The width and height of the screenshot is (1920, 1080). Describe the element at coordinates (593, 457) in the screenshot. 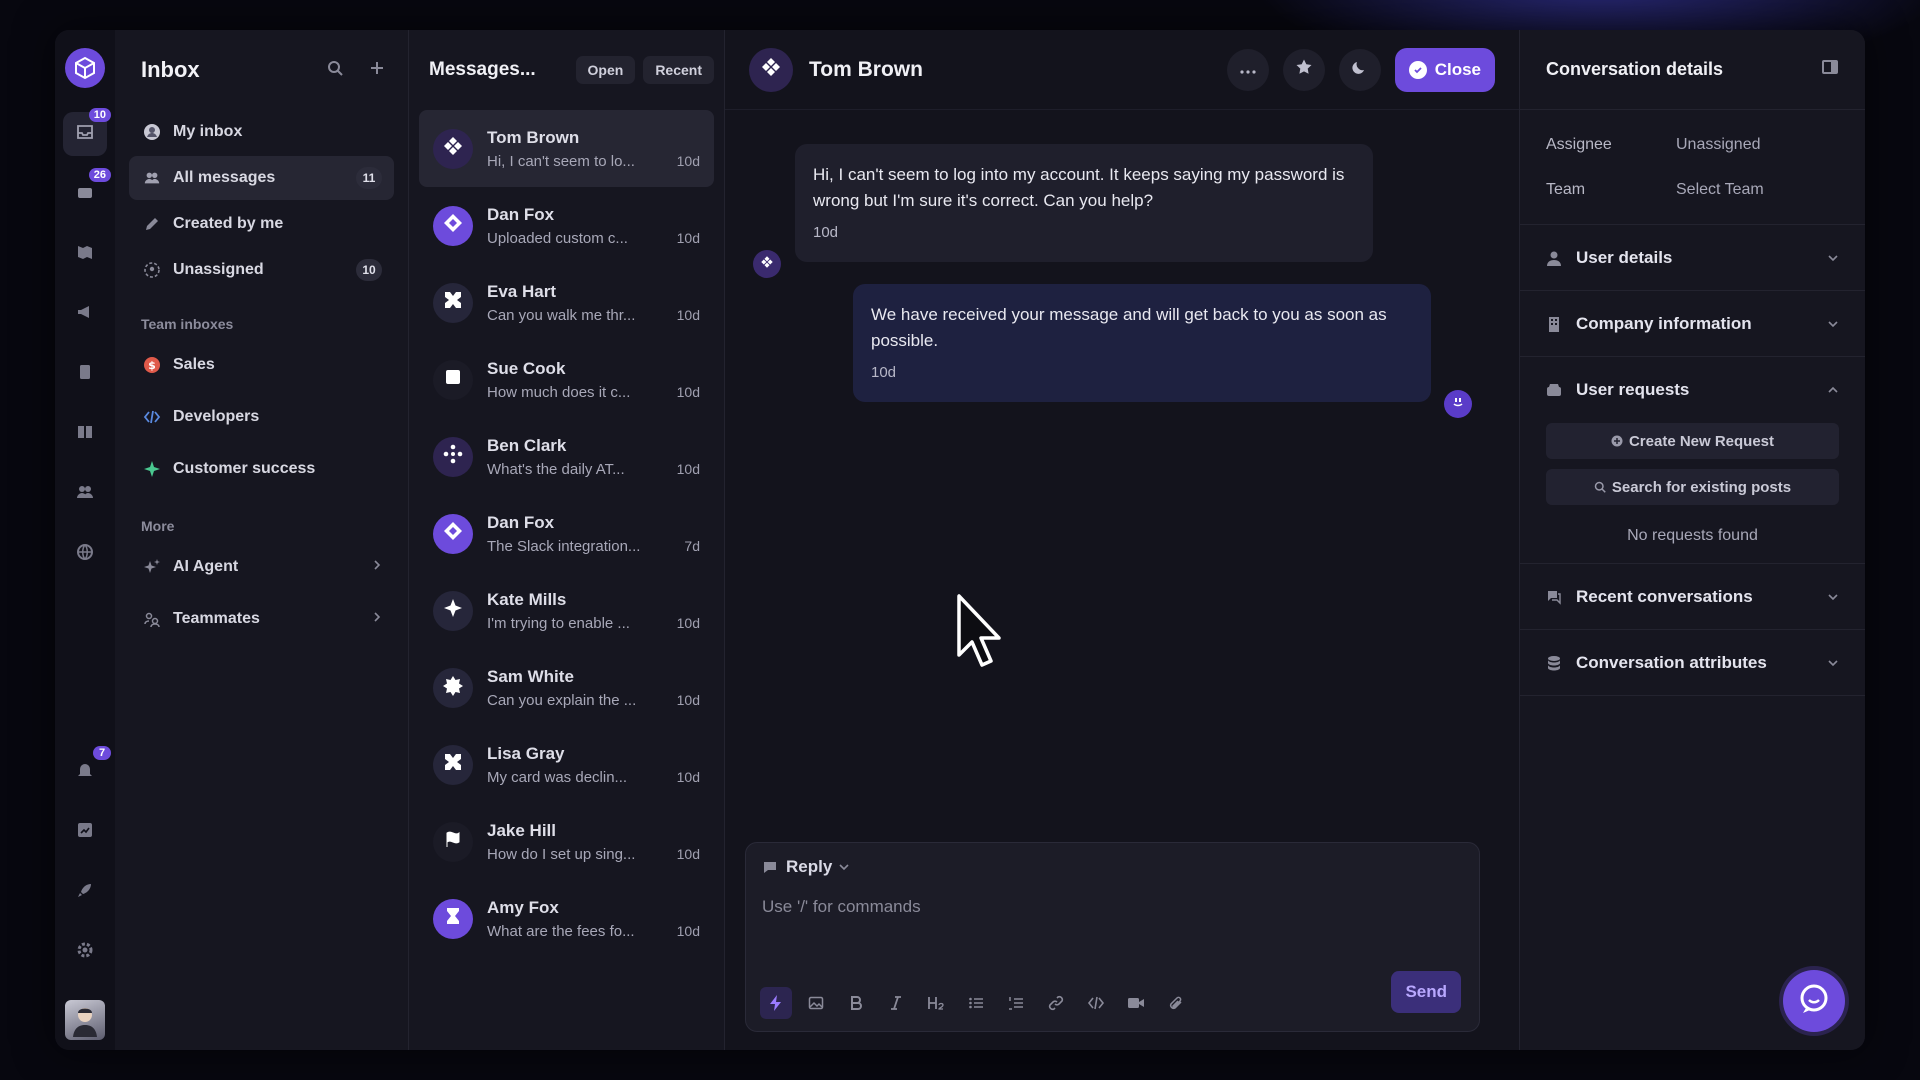

I see `conversation-body: Ben Clark What's the daily AT... 10d` at that location.